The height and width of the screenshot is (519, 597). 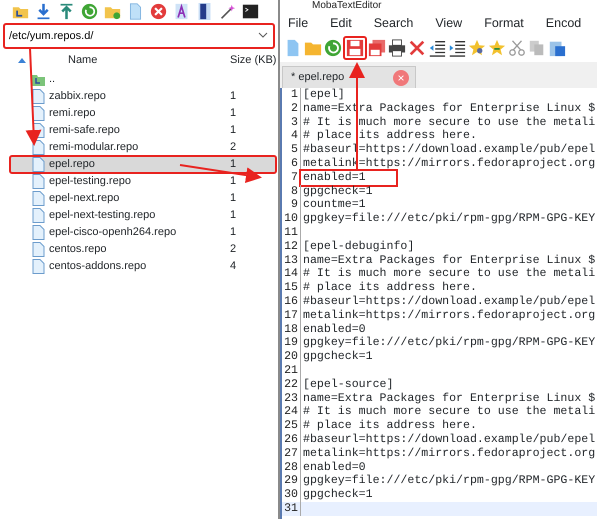 I want to click on line-number: 23, so click(x=291, y=399).